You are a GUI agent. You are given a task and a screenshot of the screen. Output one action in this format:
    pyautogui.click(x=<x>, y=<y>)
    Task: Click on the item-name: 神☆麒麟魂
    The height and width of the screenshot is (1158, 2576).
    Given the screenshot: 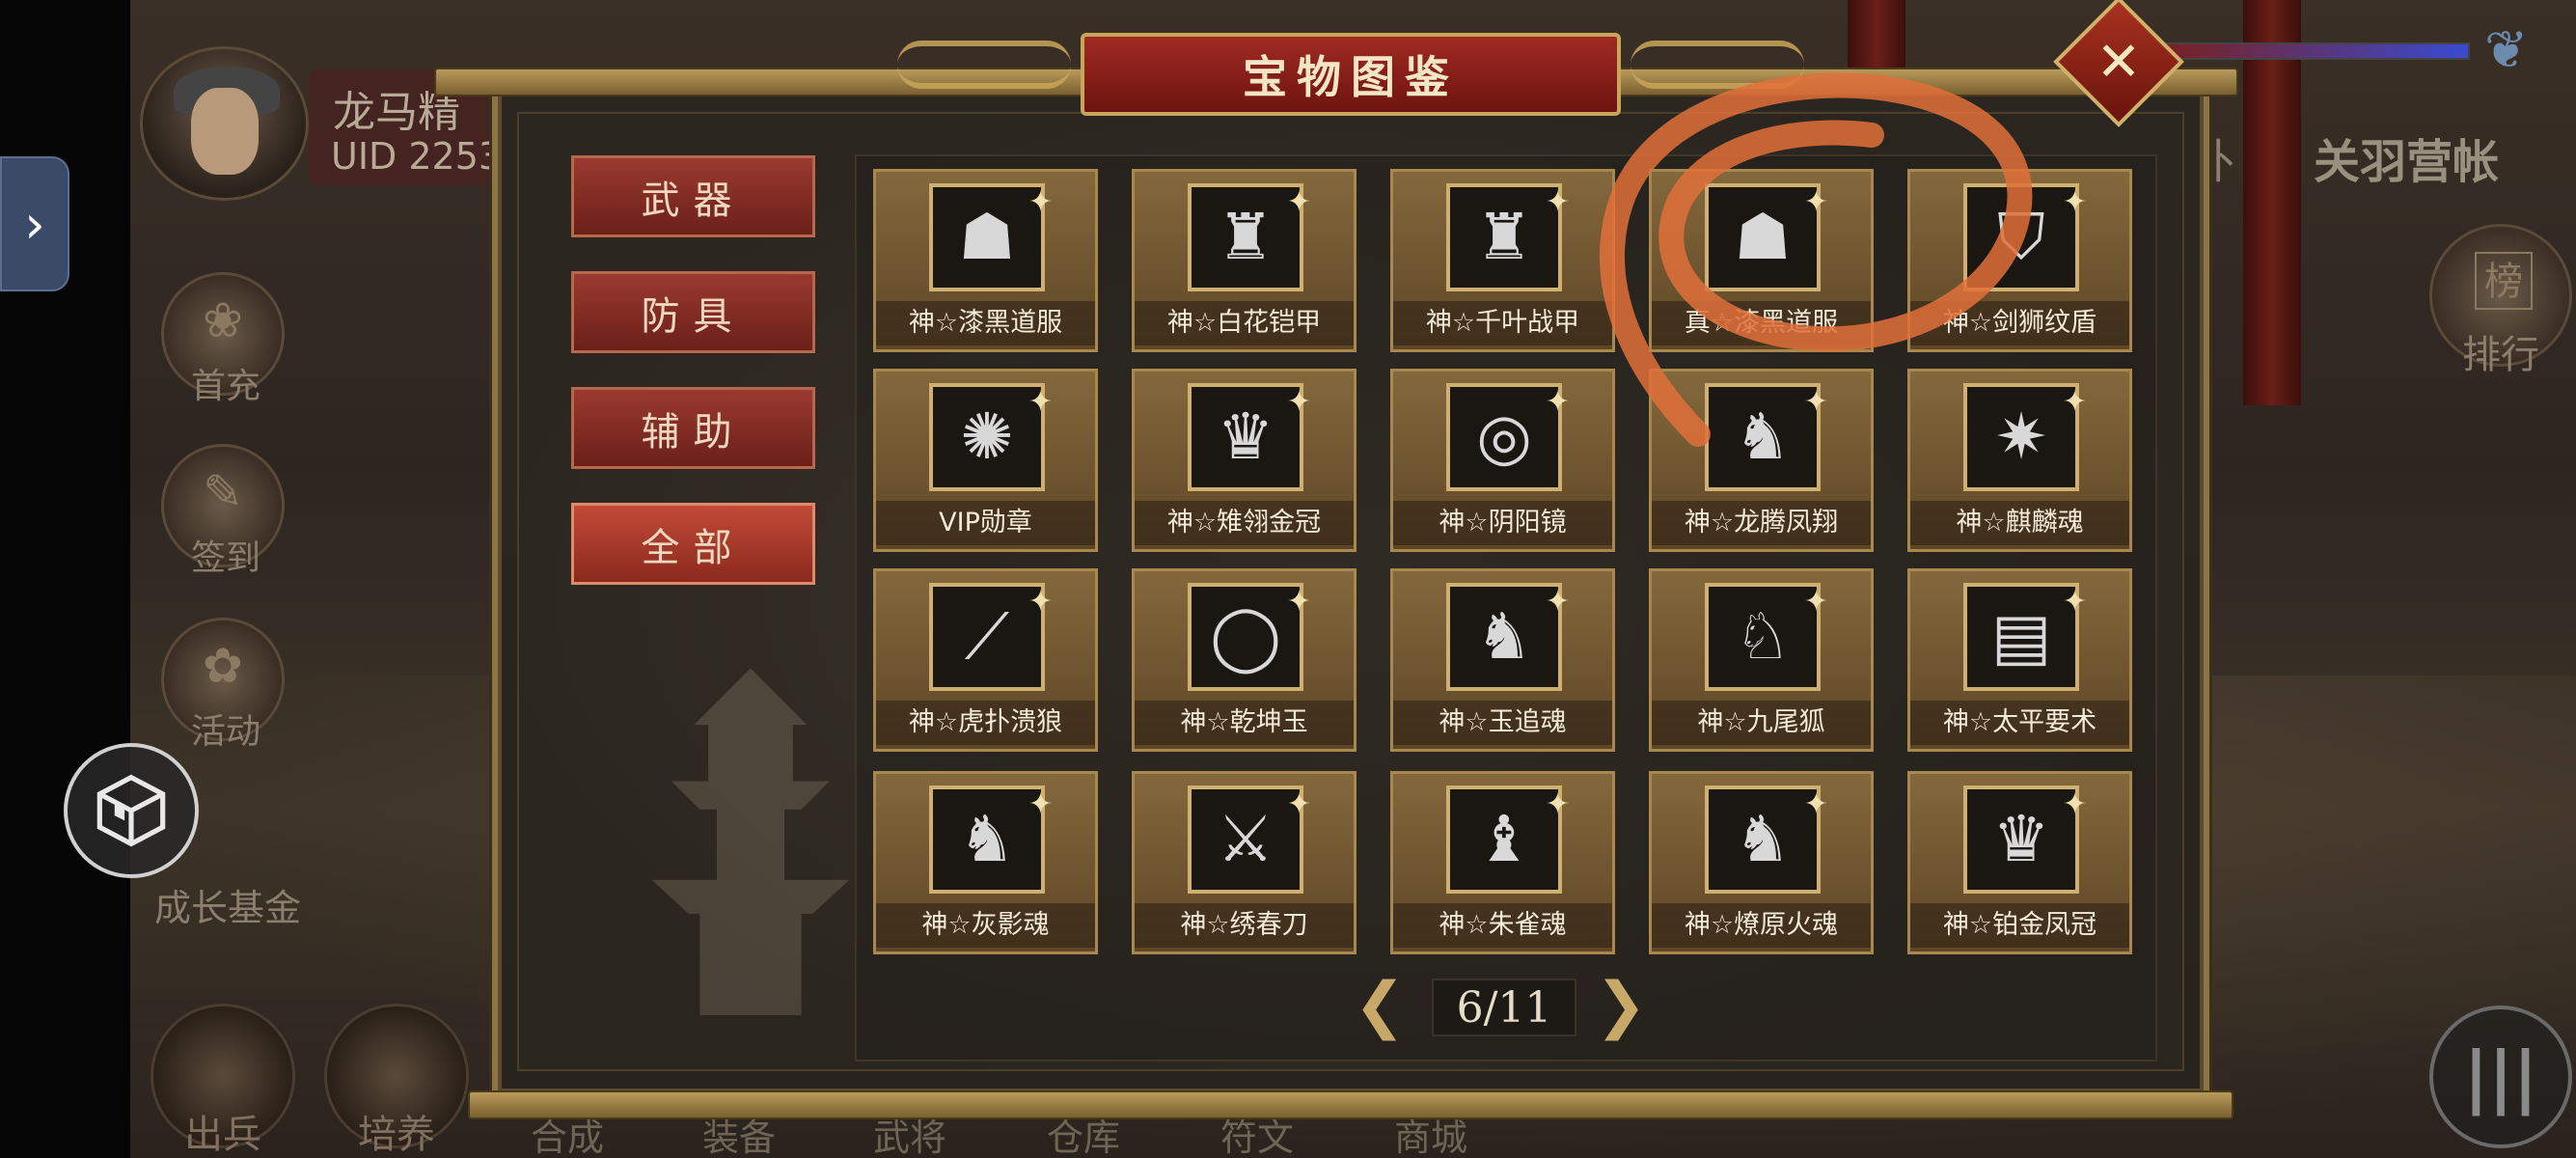 What is the action you would take?
    pyautogui.click(x=2020, y=523)
    